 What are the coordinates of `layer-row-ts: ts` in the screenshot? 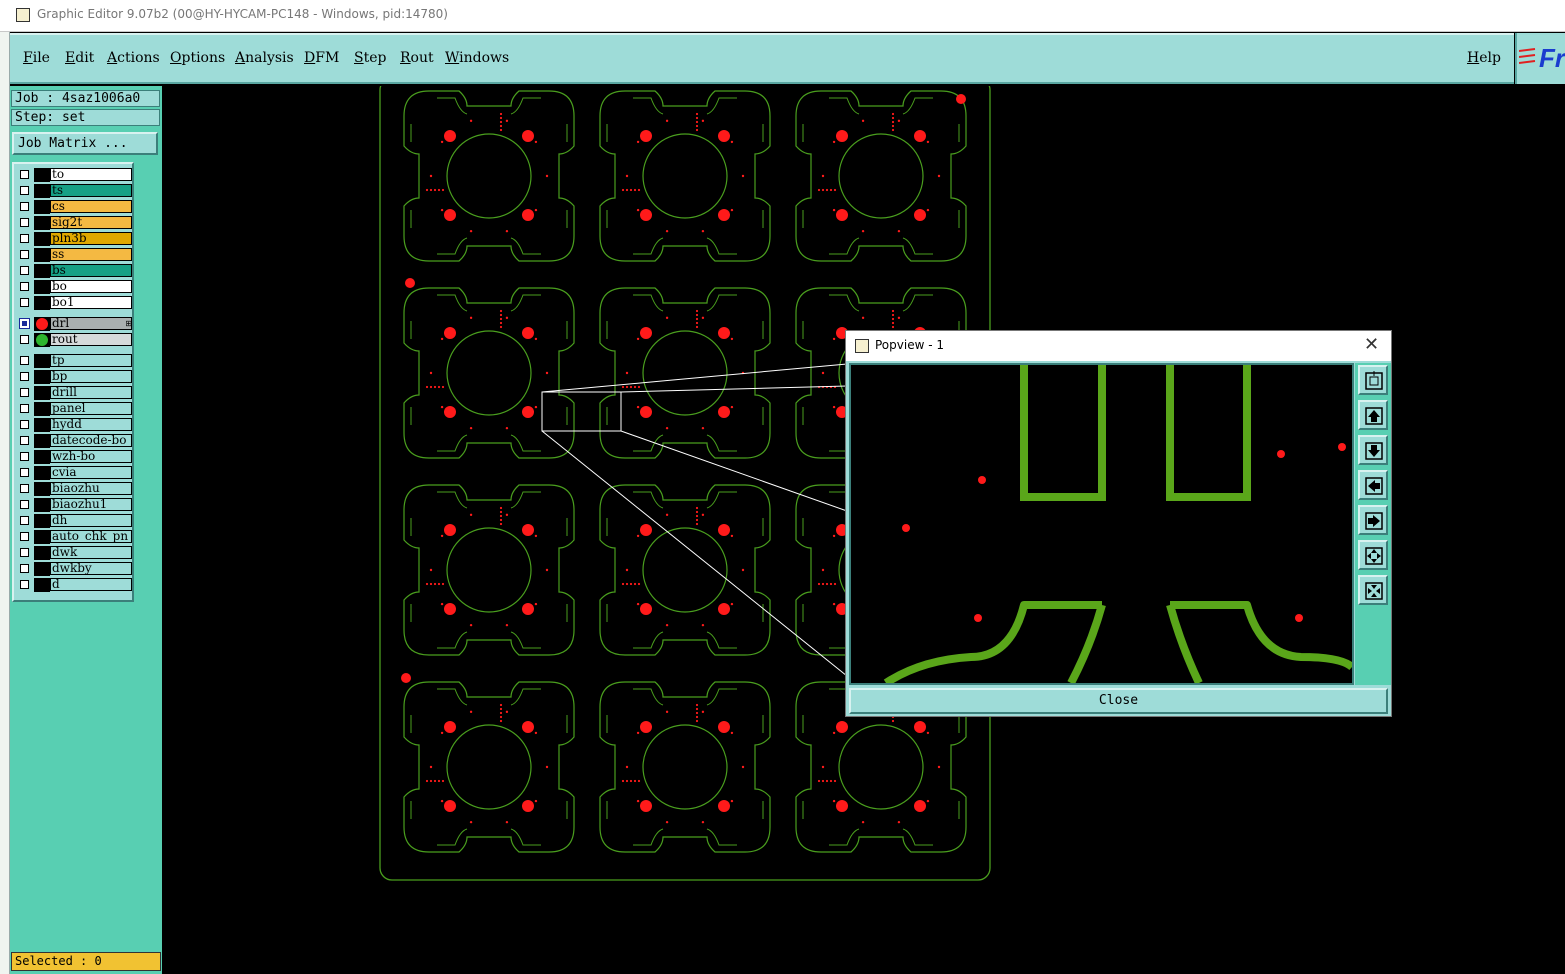 It's located at (76, 191).